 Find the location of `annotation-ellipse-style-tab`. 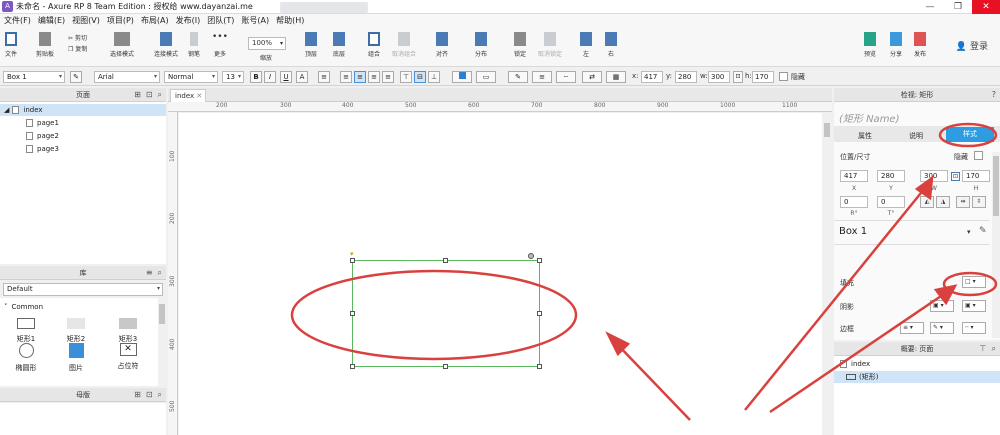

annotation-ellipse-style-tab is located at coordinates (968, 135).